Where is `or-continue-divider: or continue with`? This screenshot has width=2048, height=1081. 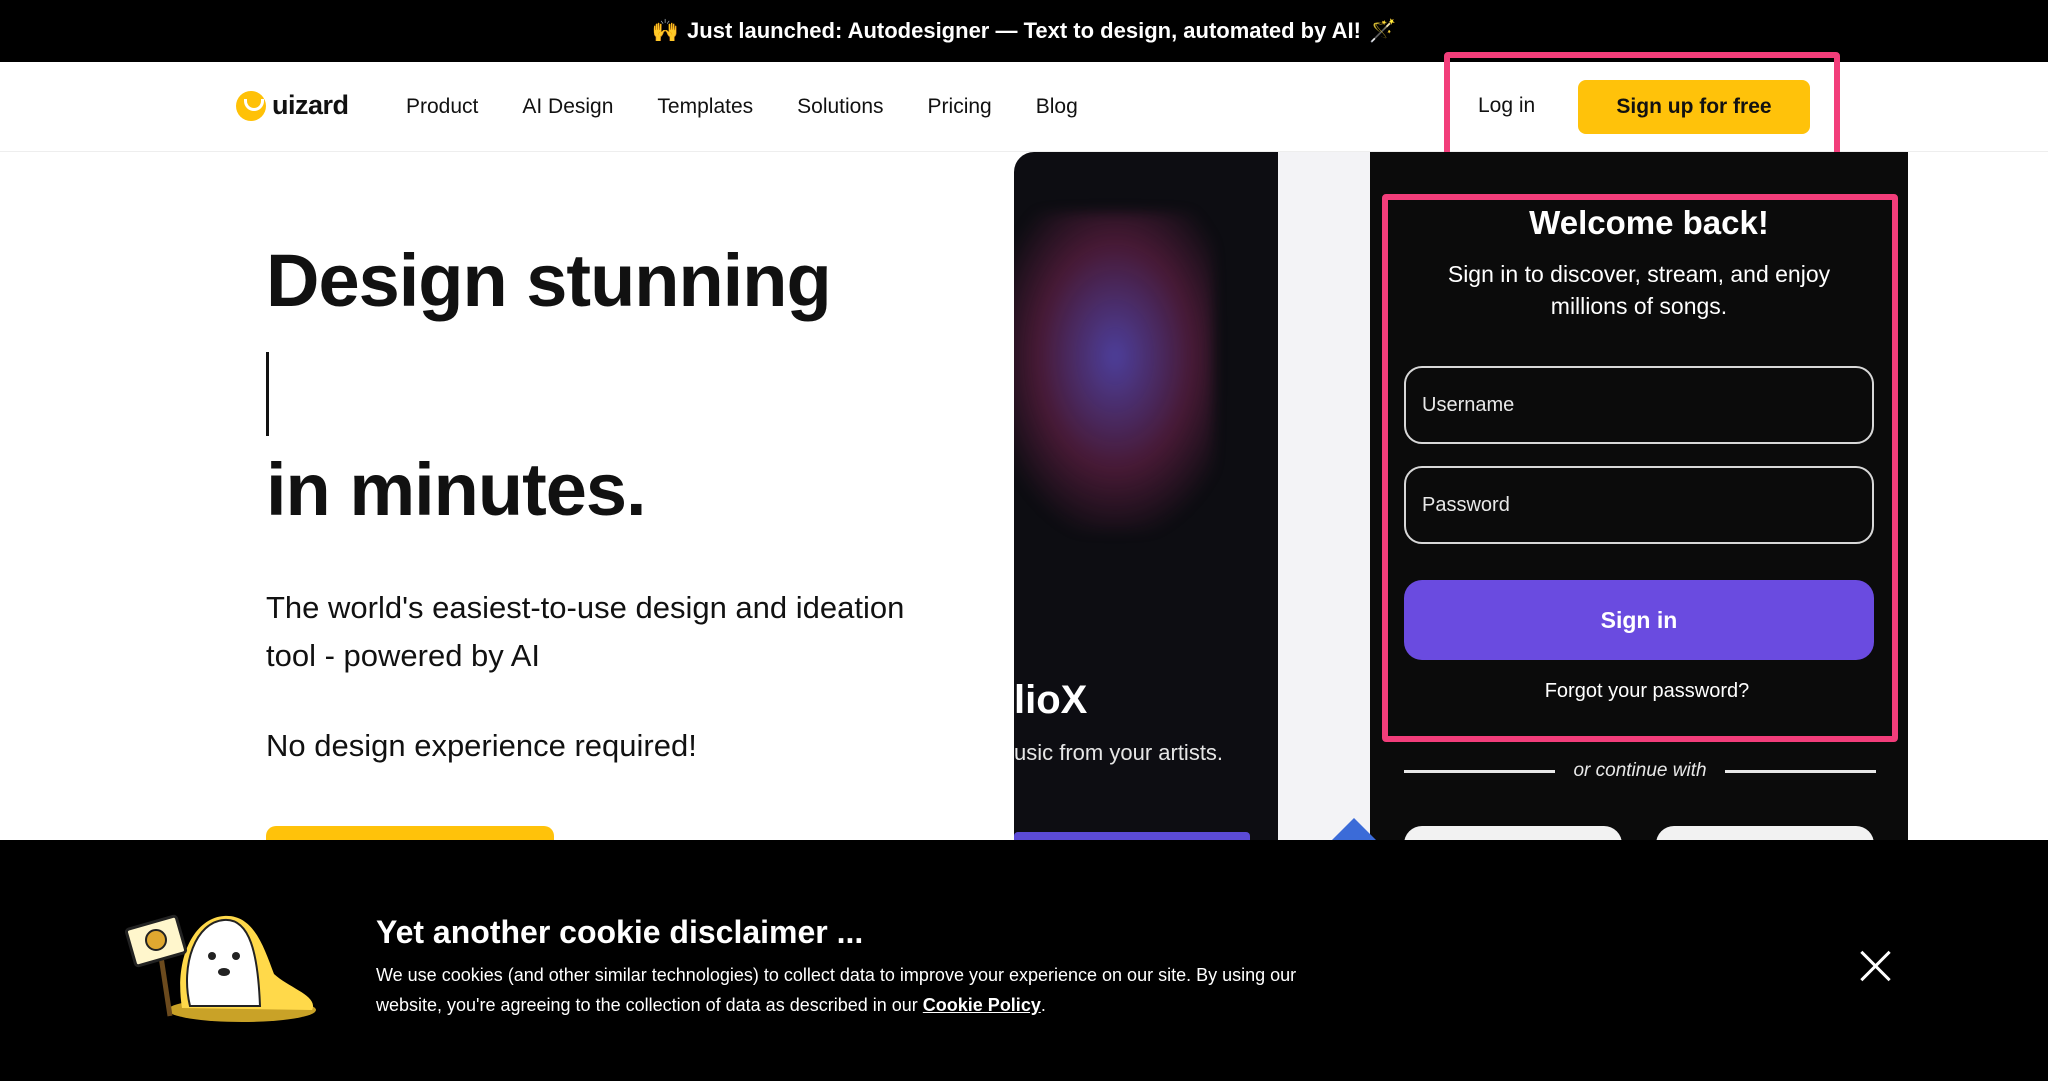
or-continue-divider: or continue with is located at coordinates (1640, 771).